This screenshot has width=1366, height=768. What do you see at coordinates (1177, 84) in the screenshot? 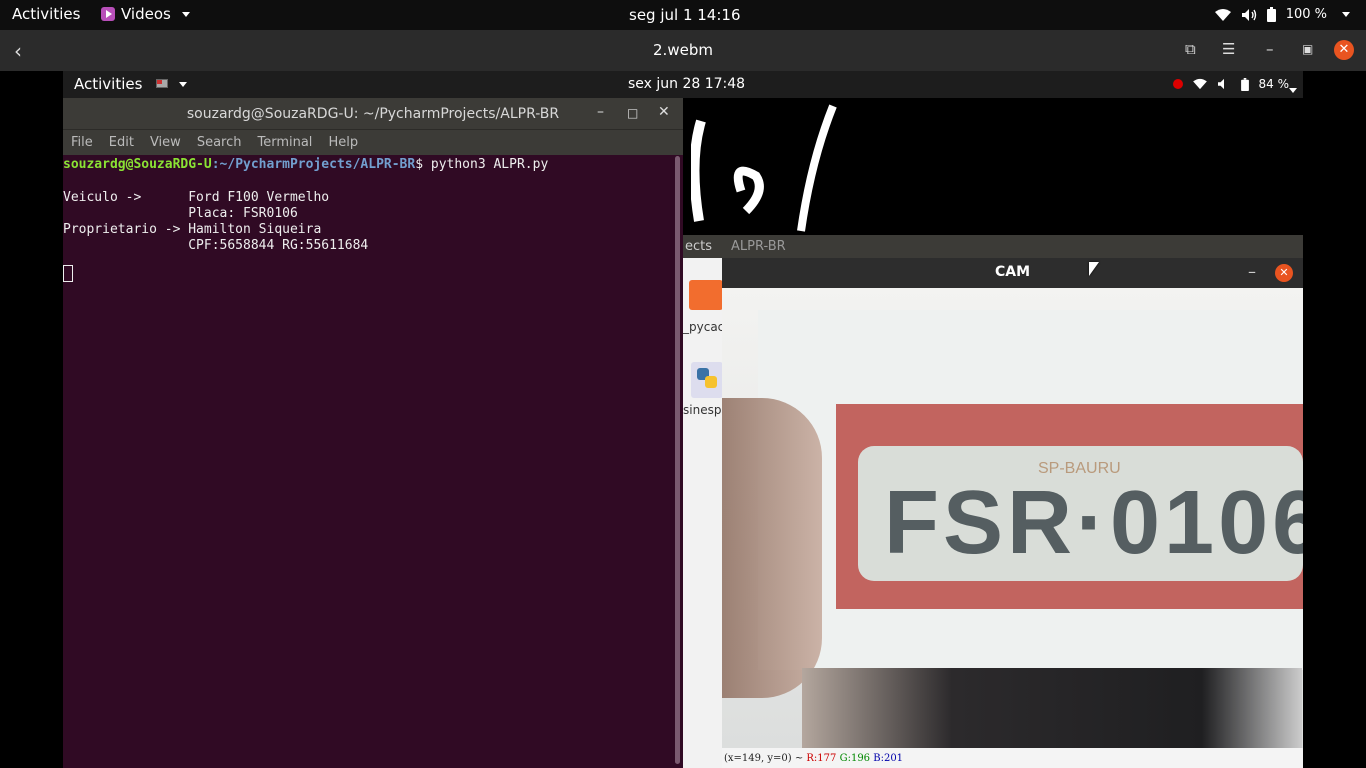
I see `recording-icon` at bounding box center [1177, 84].